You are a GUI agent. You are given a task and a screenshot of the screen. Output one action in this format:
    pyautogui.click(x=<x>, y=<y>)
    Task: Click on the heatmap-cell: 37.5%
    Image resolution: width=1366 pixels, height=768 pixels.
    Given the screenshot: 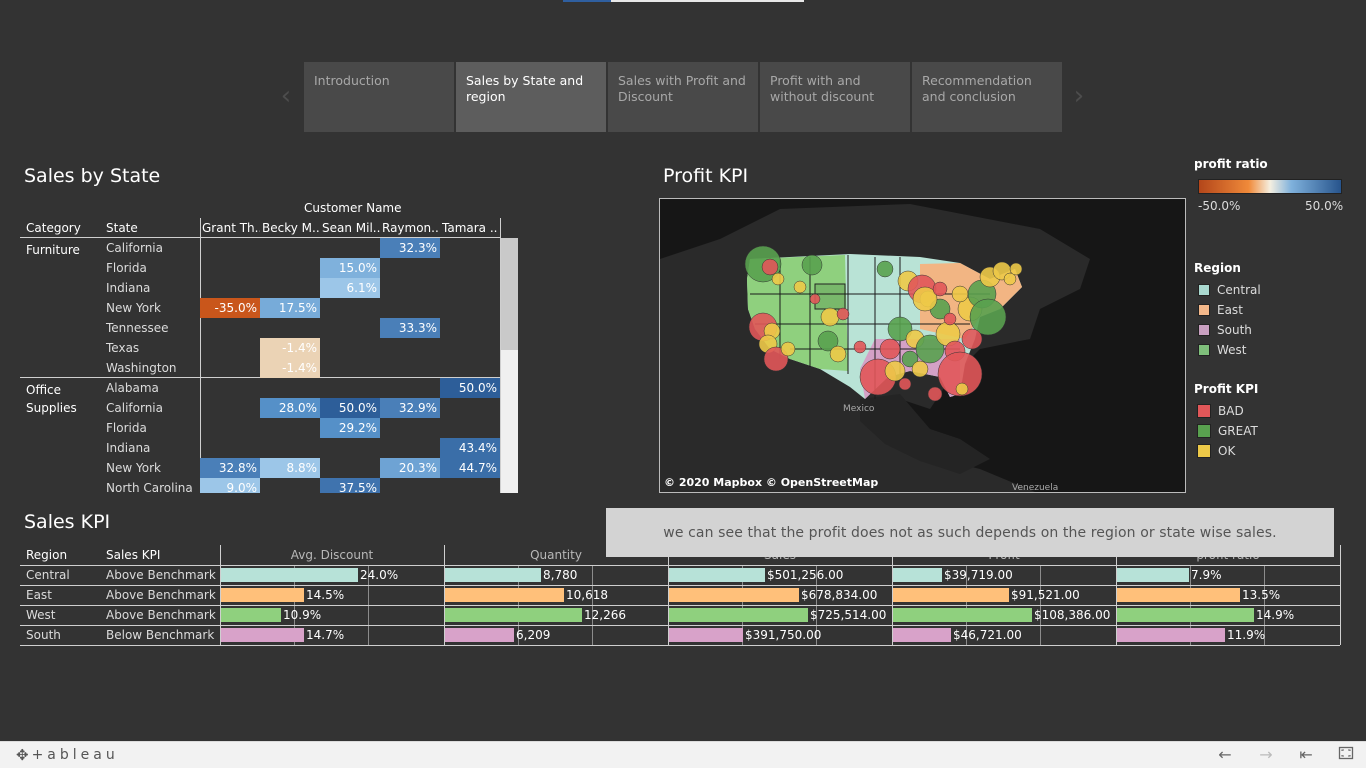 What is the action you would take?
    pyautogui.click(x=350, y=485)
    